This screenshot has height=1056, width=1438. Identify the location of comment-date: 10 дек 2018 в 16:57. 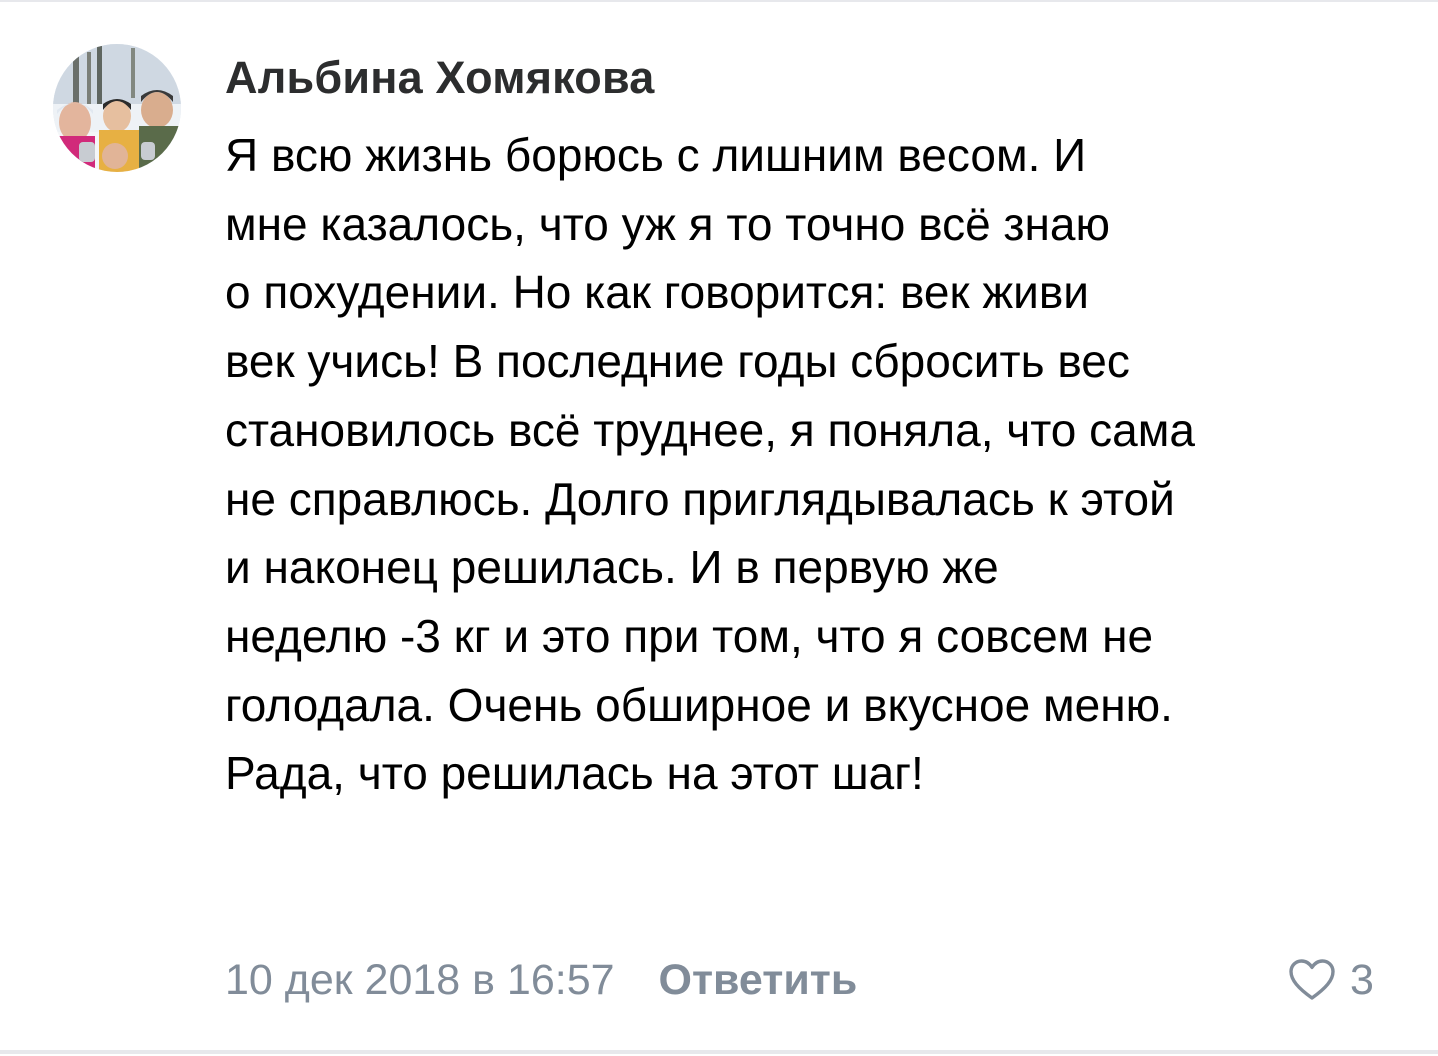
(420, 980).